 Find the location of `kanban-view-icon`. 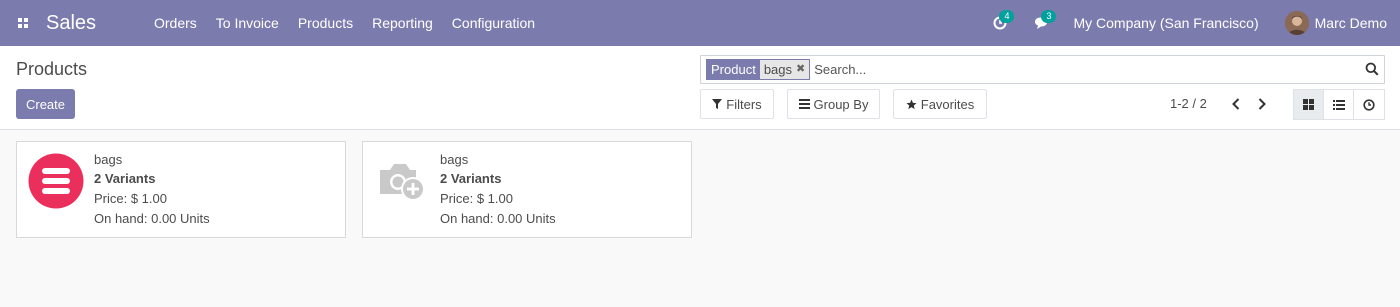

kanban-view-icon is located at coordinates (1309, 104).